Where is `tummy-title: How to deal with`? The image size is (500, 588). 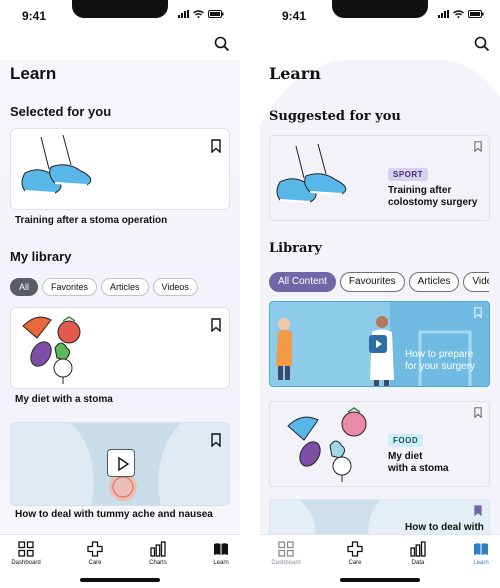 tummy-title: How to deal with is located at coordinates (444, 527).